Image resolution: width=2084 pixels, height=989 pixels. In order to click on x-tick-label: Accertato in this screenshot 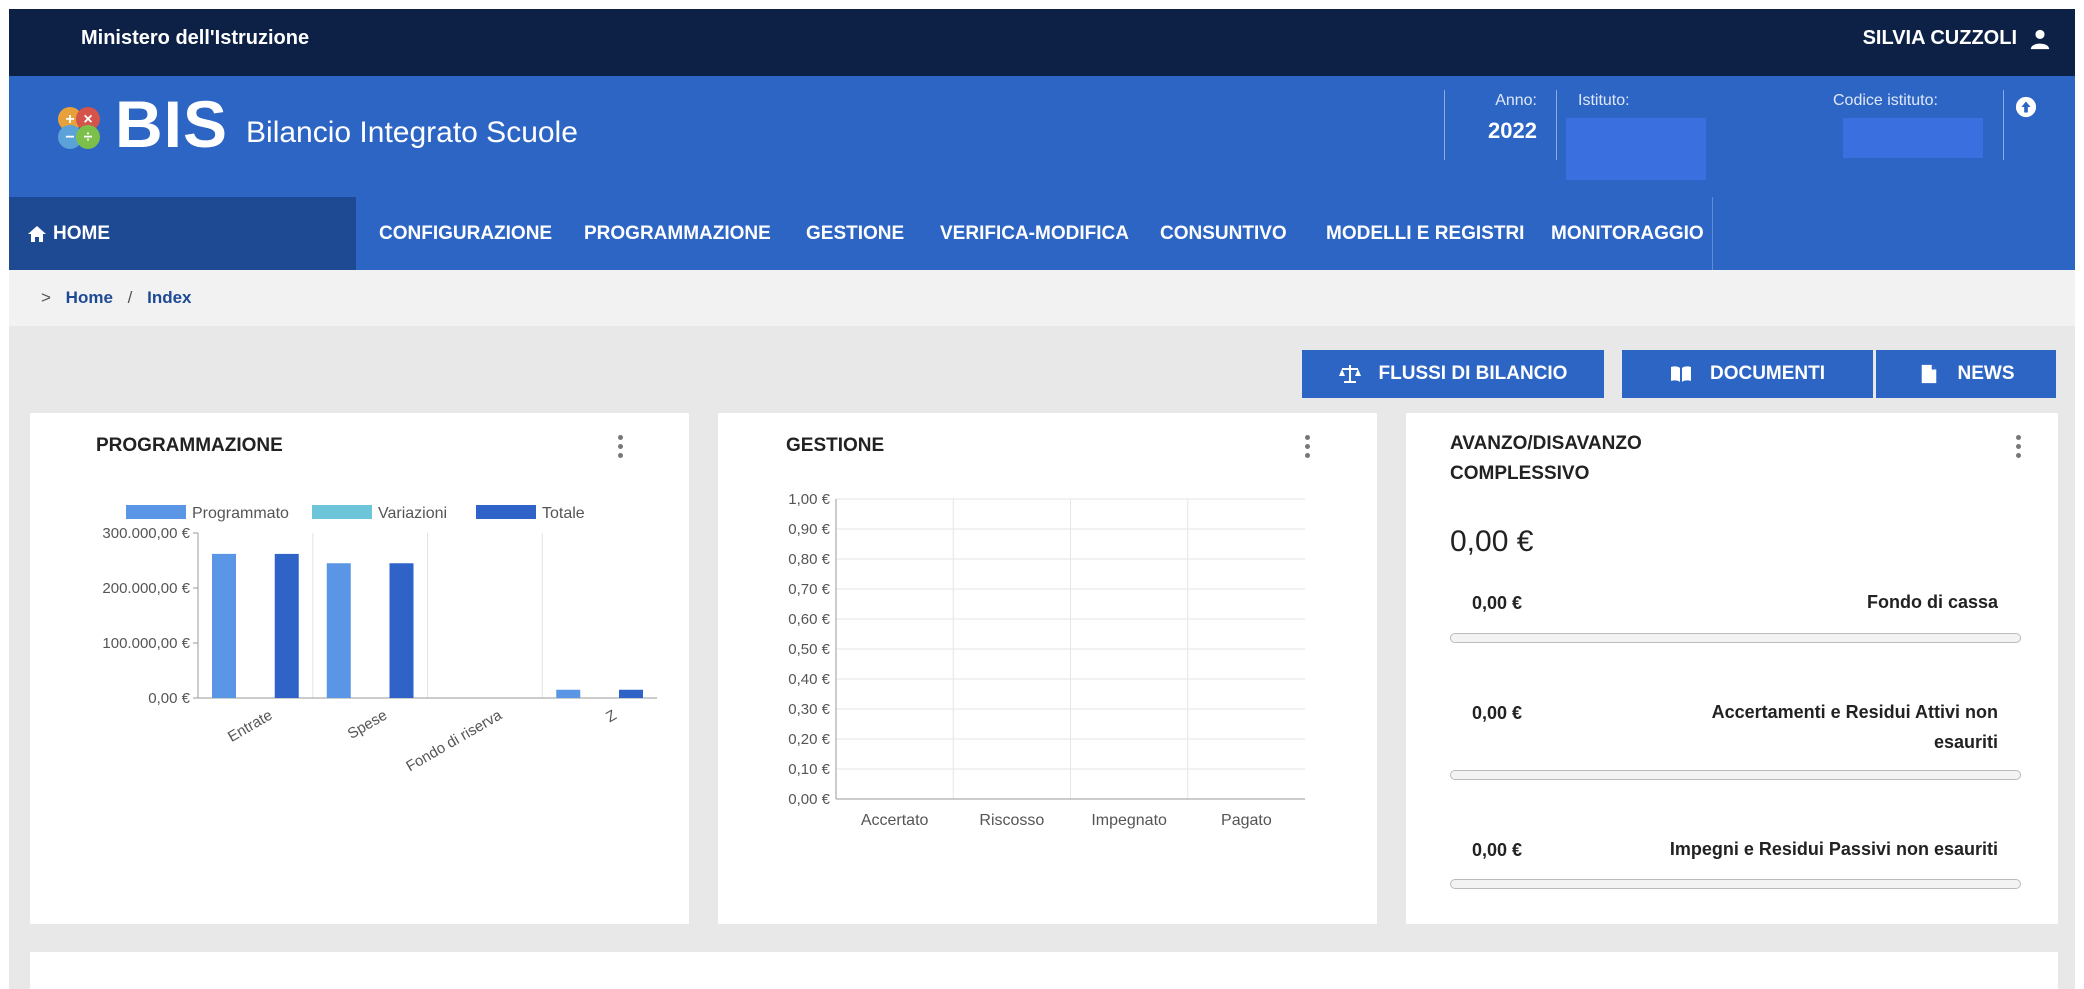, I will do `click(895, 820)`.